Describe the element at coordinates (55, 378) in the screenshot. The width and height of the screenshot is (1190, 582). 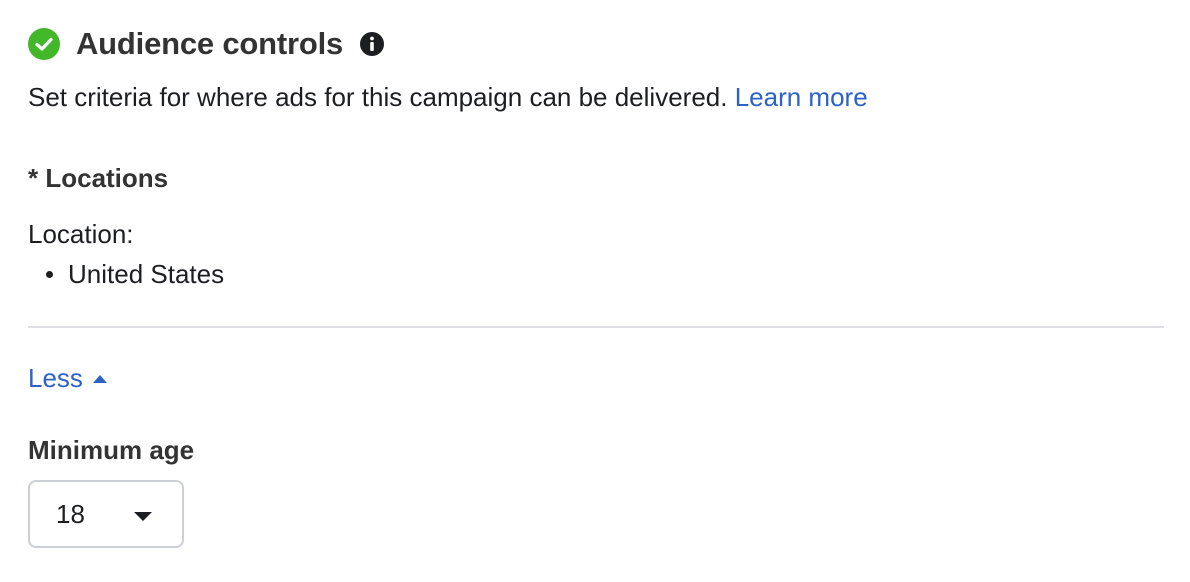
I see `less-toggle-label: Less` at that location.